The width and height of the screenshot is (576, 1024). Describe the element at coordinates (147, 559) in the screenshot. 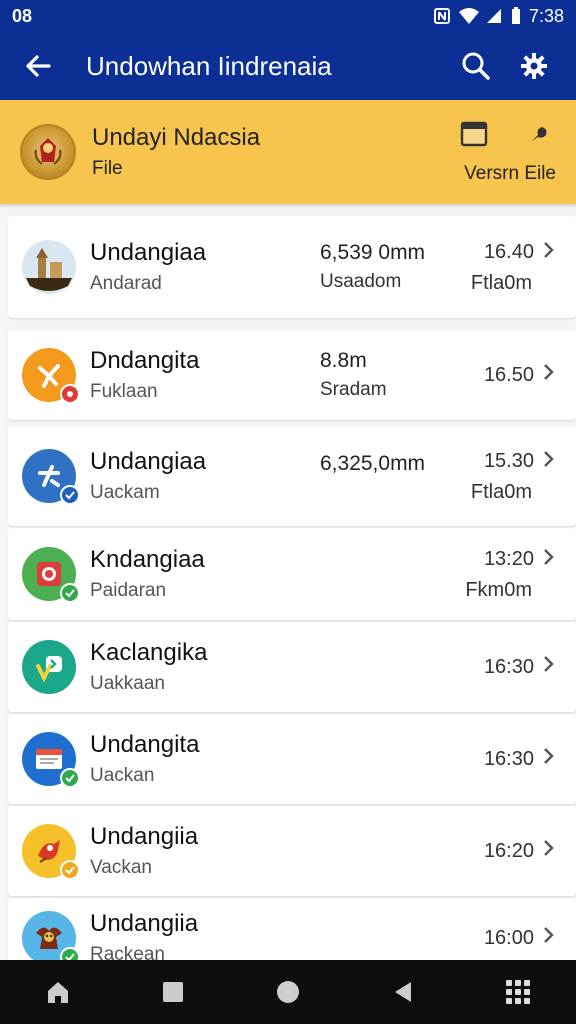

I see `item-name: Kndangiaa` at that location.